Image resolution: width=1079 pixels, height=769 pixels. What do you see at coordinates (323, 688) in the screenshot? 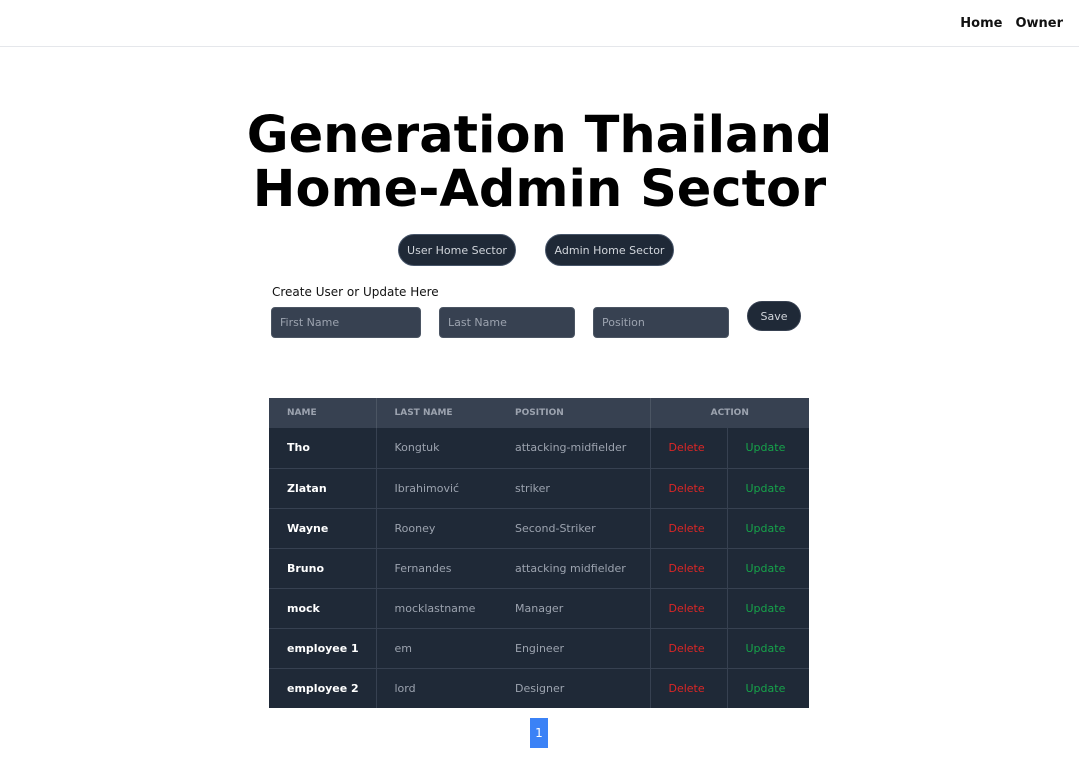
I see `cell-name: employee 2` at bounding box center [323, 688].